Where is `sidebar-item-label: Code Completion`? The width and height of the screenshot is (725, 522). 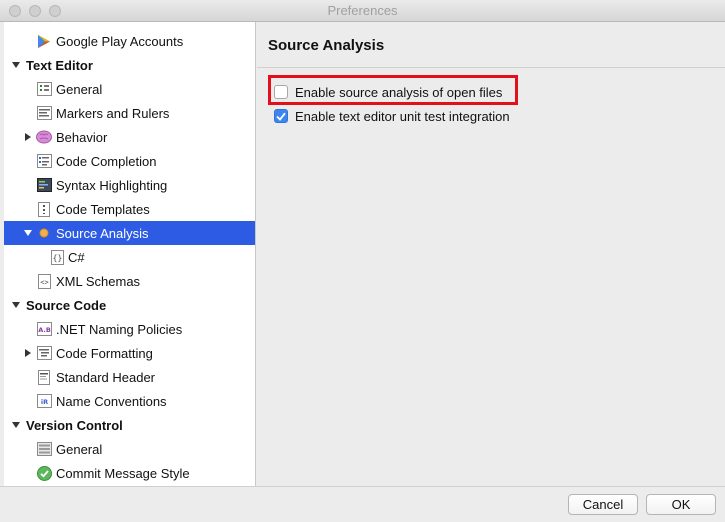 sidebar-item-label: Code Completion is located at coordinates (106, 161).